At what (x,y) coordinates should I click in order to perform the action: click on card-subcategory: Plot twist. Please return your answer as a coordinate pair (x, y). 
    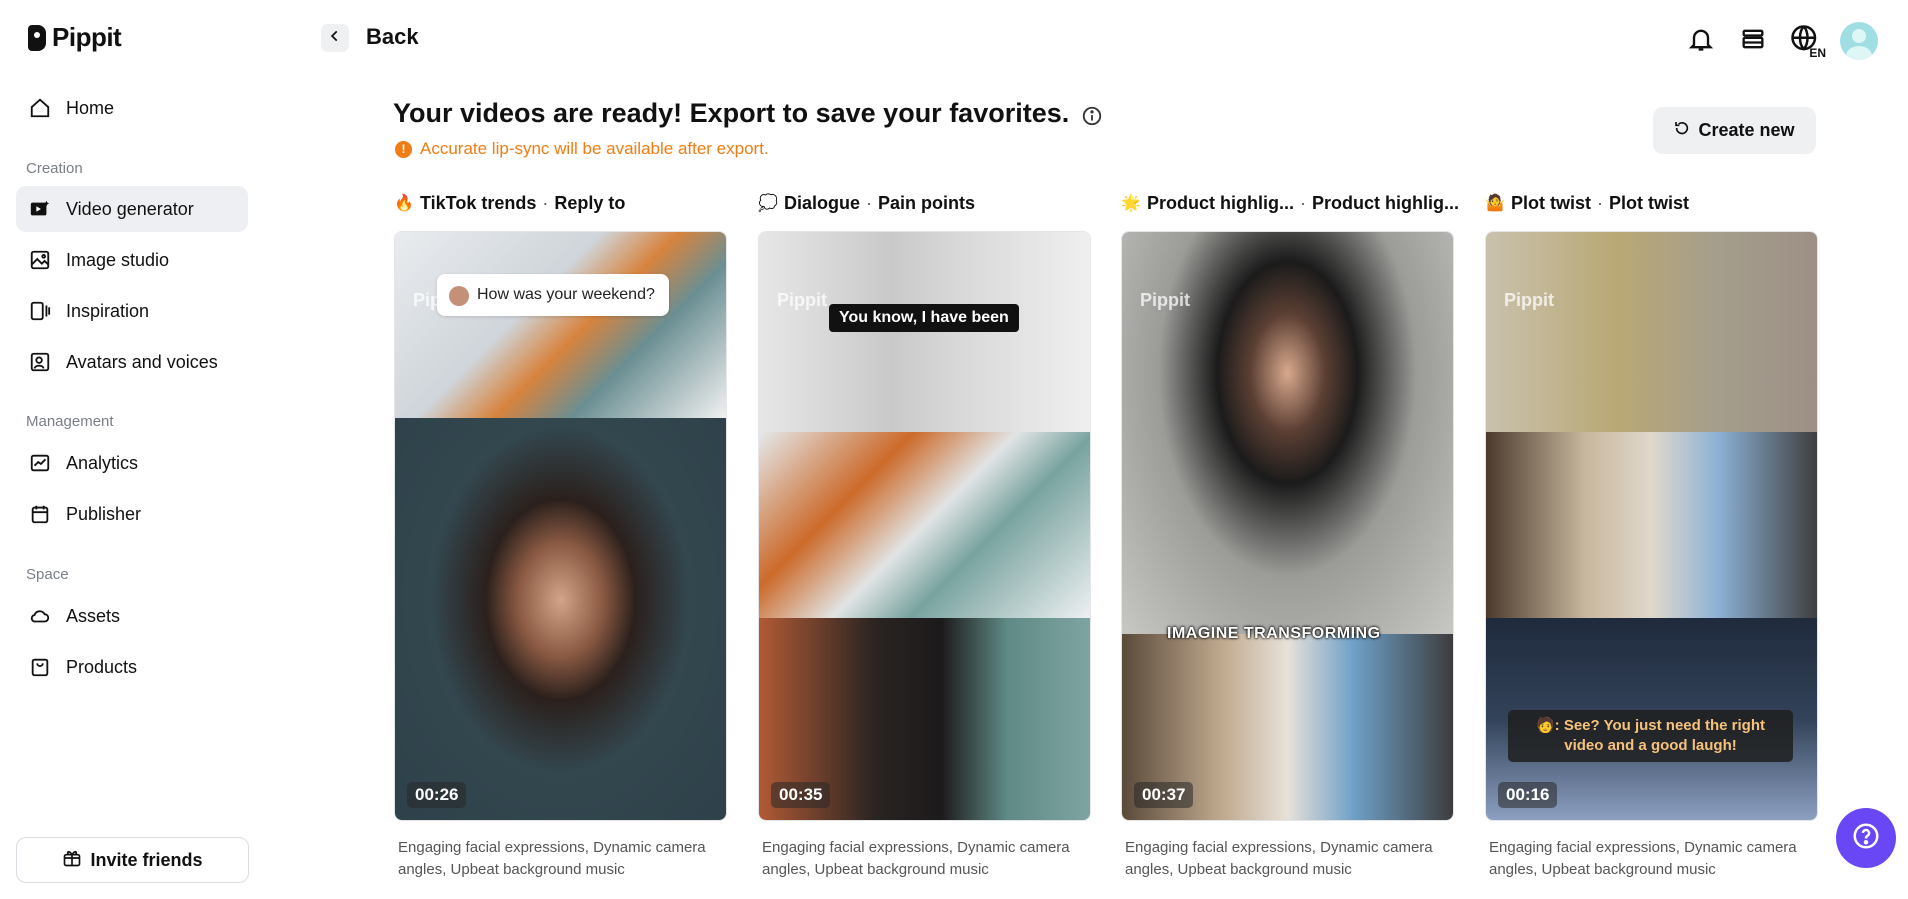
    Looking at the image, I should click on (1649, 202).